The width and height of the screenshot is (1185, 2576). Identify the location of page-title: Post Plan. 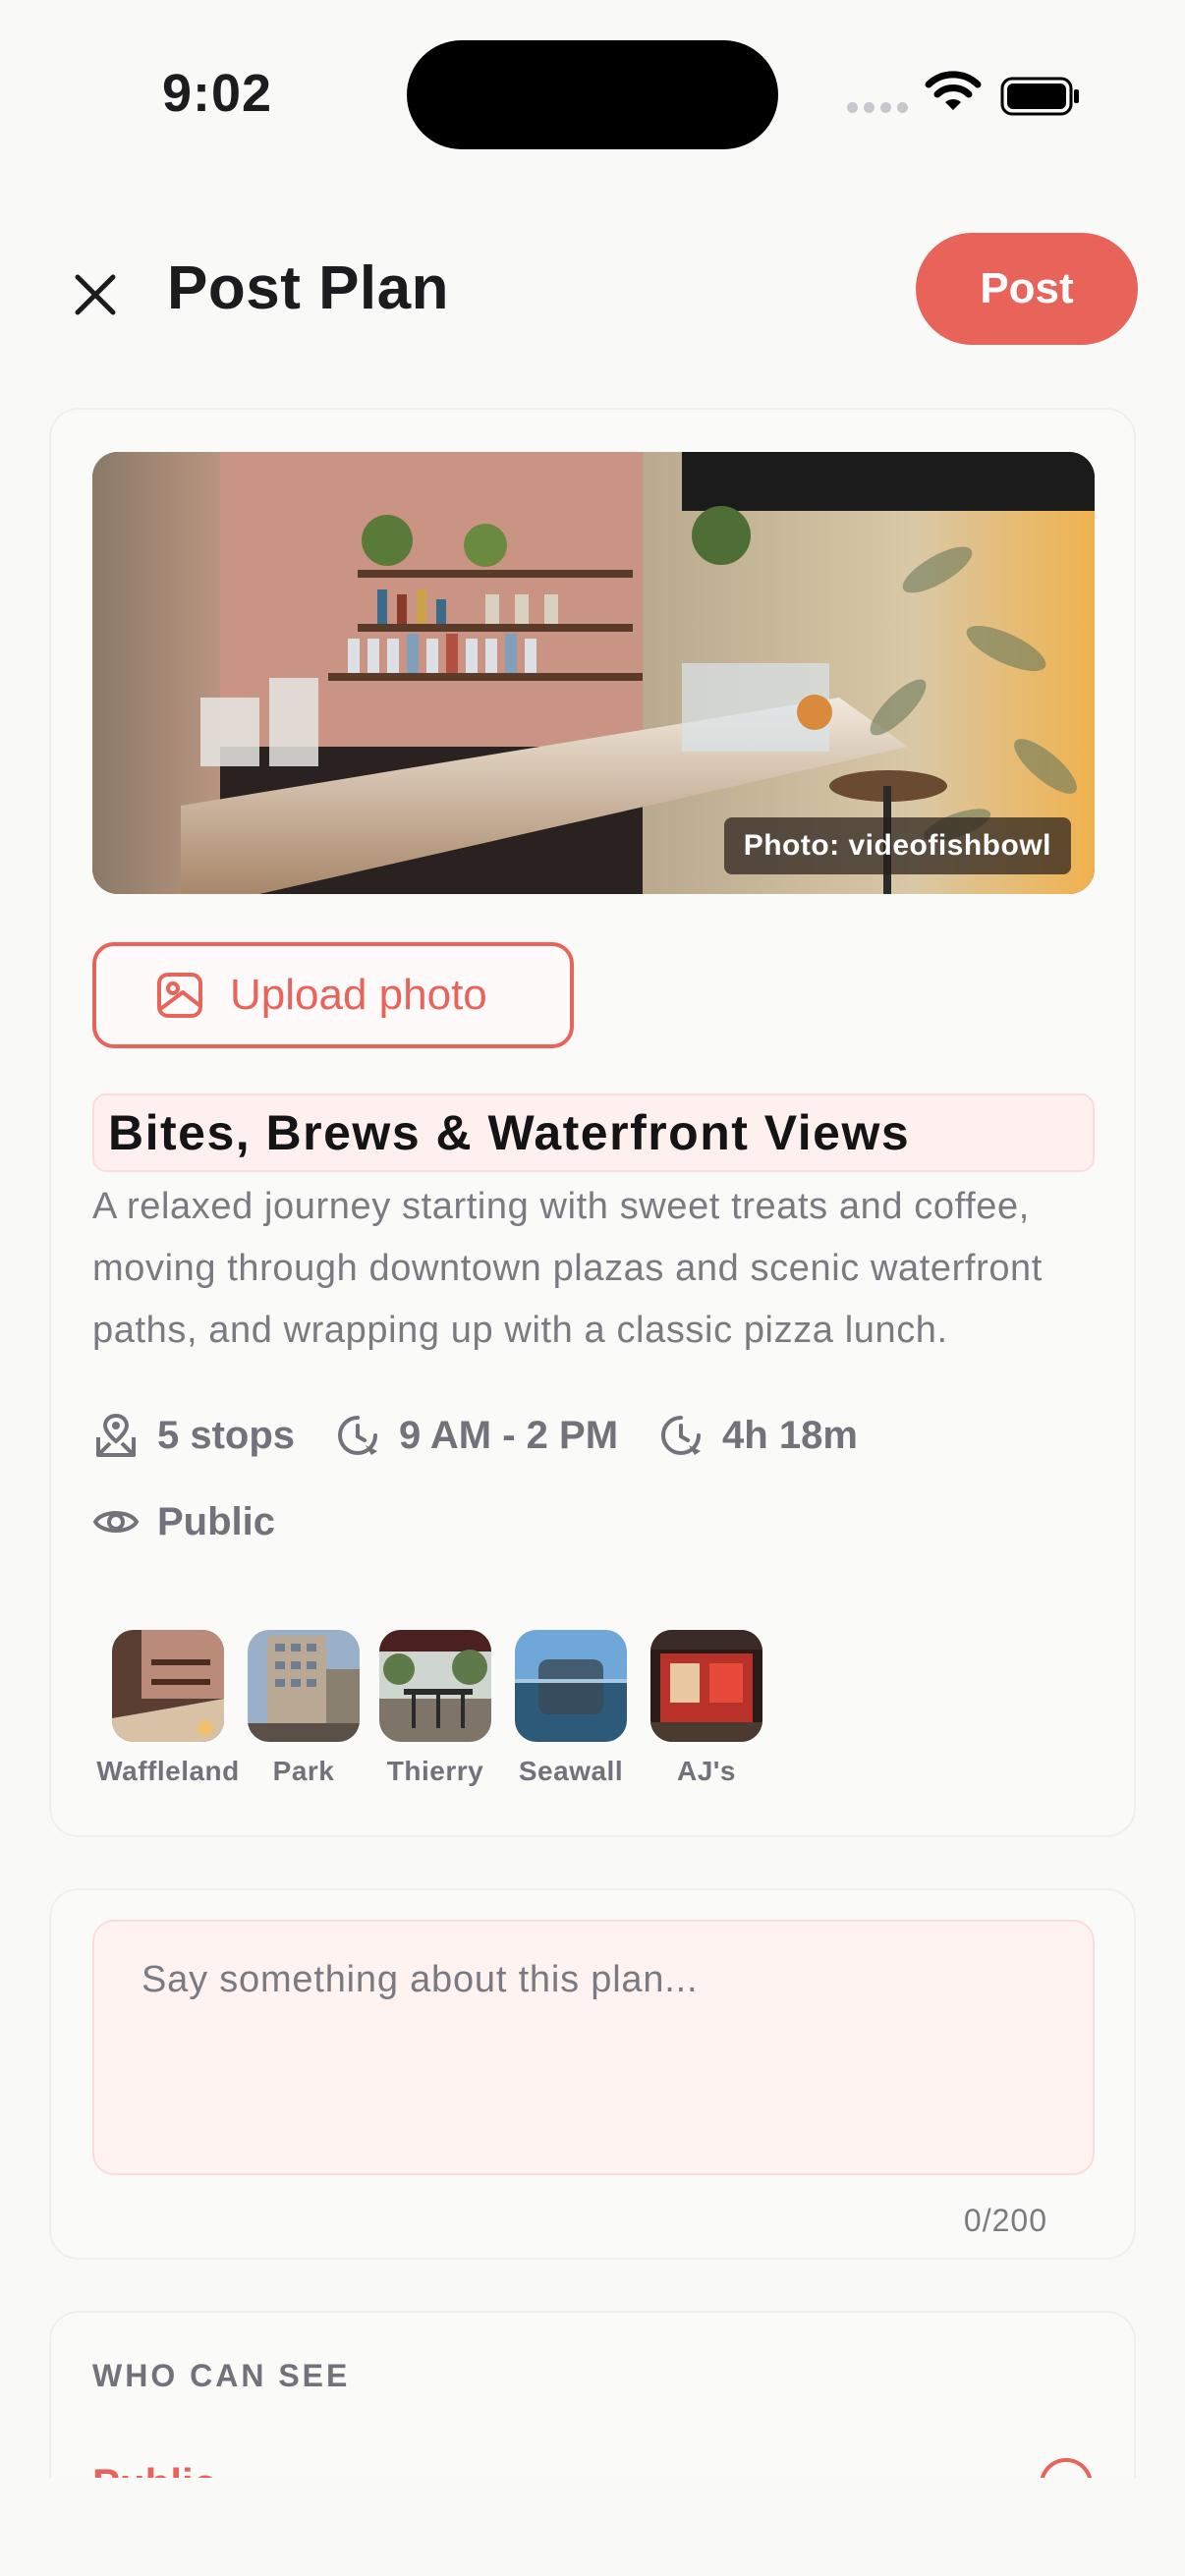
(309, 288).